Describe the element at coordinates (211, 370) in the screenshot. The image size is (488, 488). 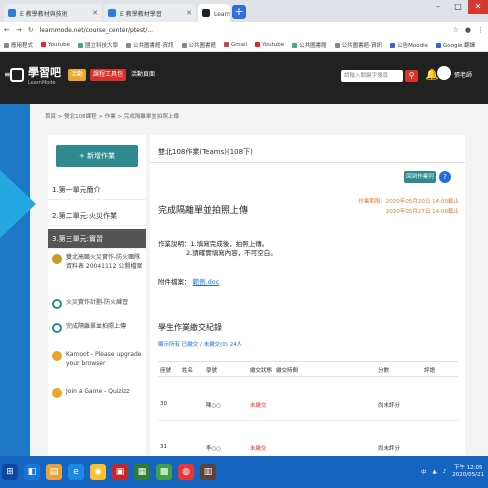
I see `column-header: 學號` at that location.